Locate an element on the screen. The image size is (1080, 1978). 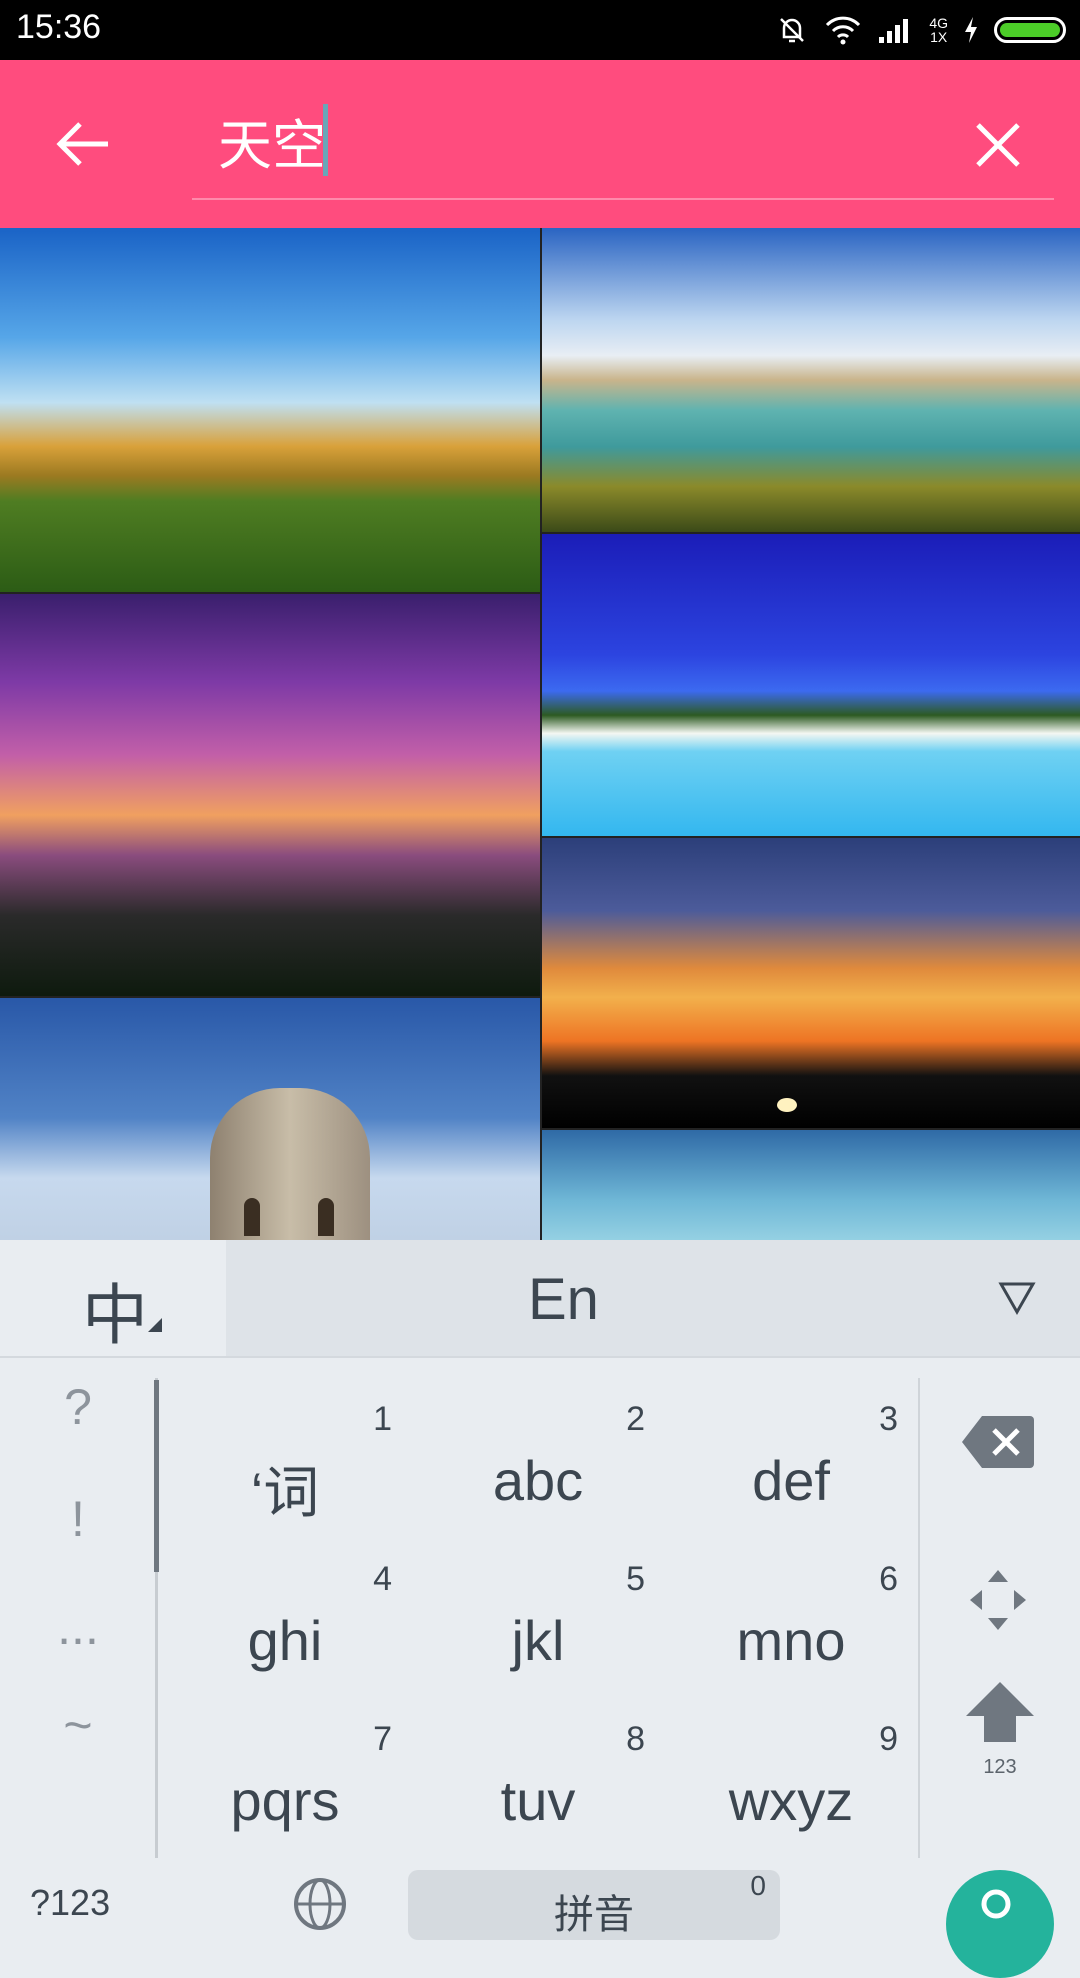
key-label: pqrs is located at coordinates (285, 1800).